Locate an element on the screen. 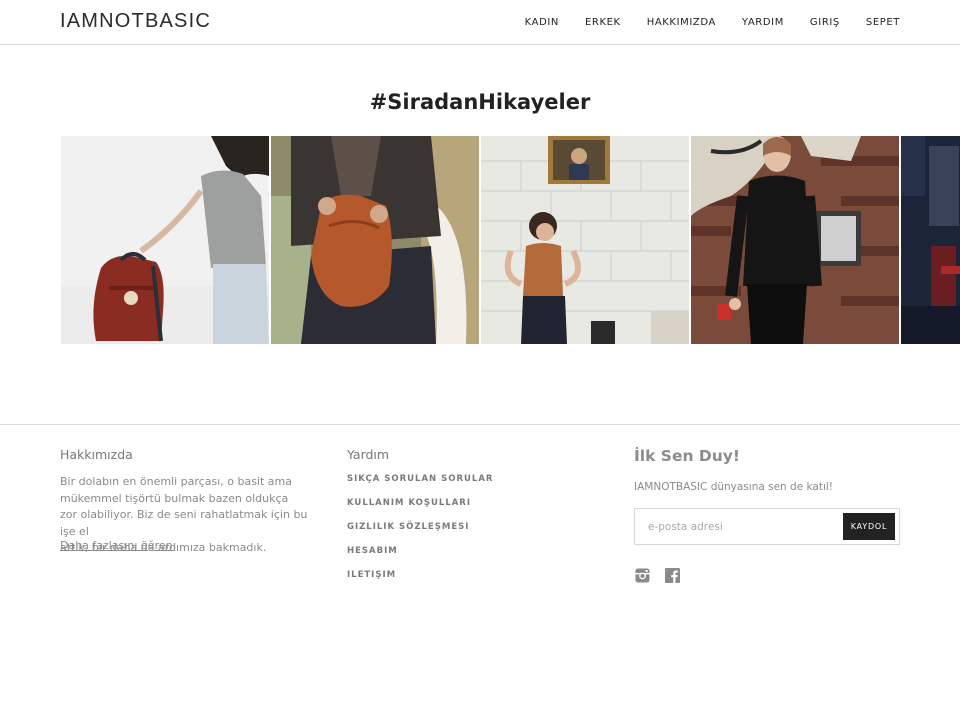 The width and height of the screenshot is (960, 720). help-link-terms: KULLANIM KOŞULLARI is located at coordinates (420, 509).